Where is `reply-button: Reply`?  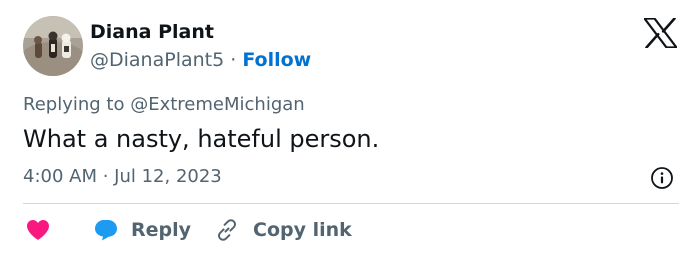 reply-button: Reply is located at coordinates (142, 230).